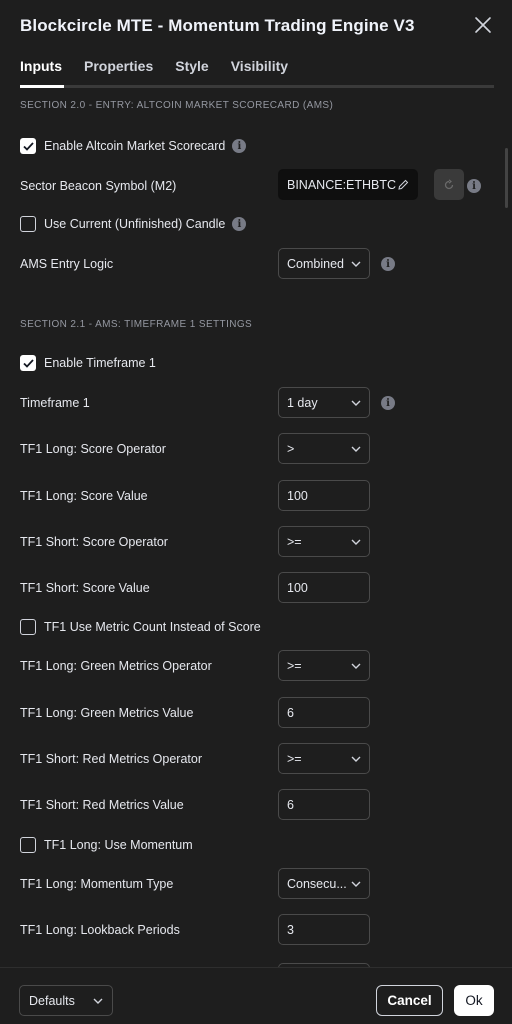  What do you see at coordinates (118, 845) in the screenshot?
I see `tf1-long-momentum-label: TF1 Long: Use Momentum` at bounding box center [118, 845].